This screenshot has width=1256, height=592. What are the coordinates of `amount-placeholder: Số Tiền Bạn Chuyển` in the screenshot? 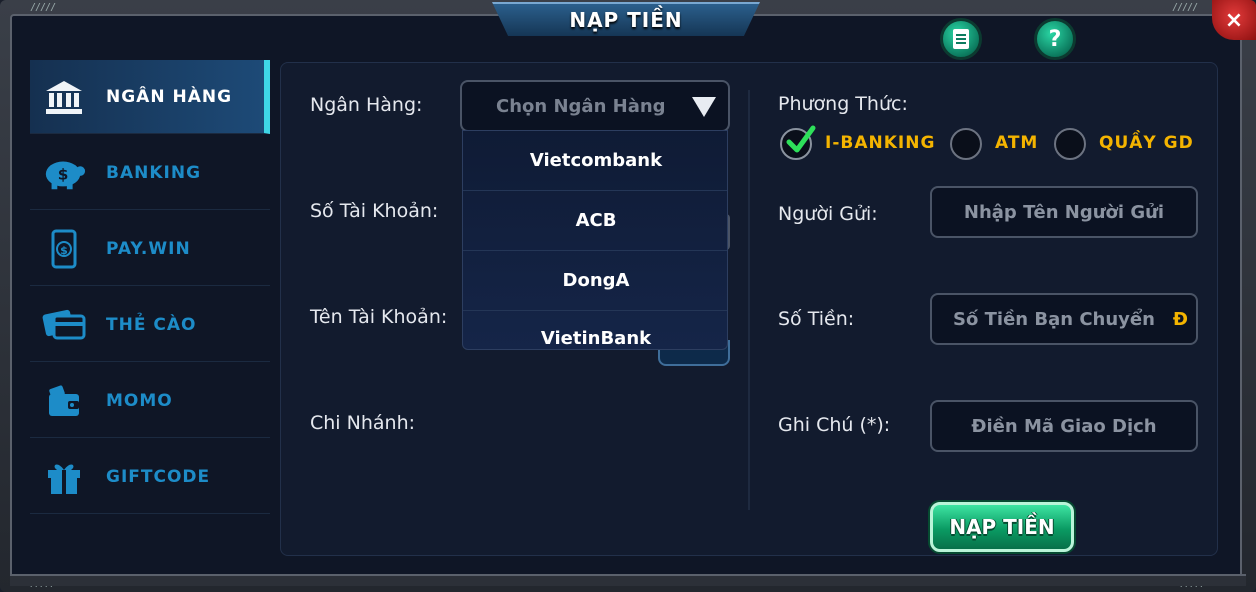 It's located at (1054, 319).